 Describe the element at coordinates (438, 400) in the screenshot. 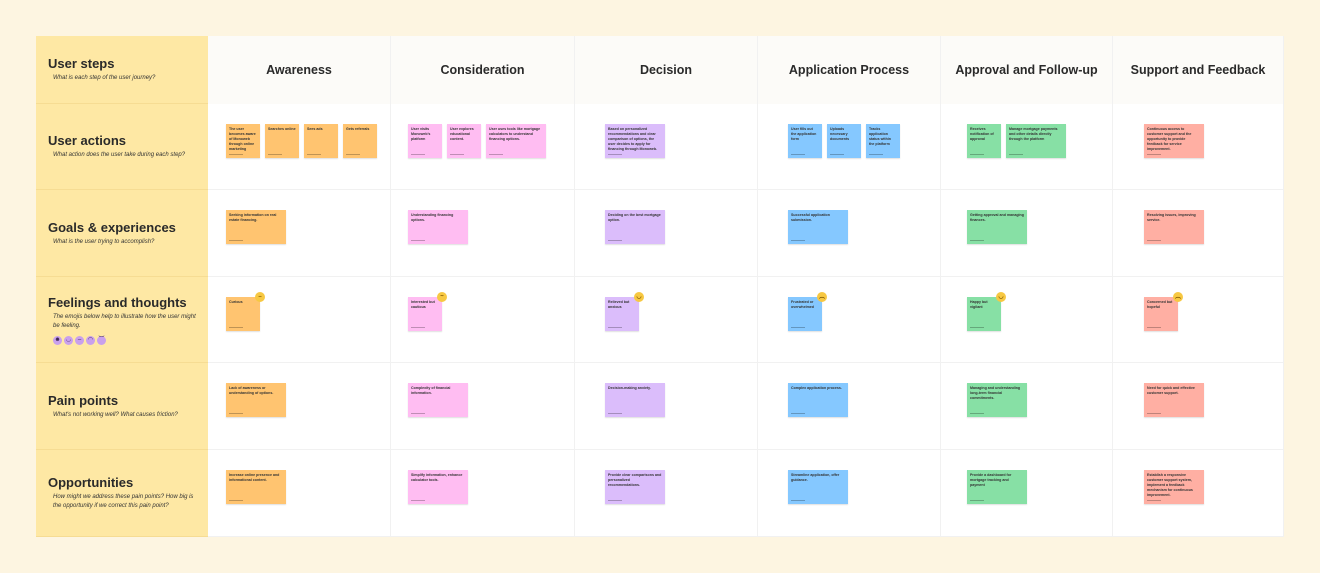

I see `sticky-note: Complexity of financial information.` at that location.